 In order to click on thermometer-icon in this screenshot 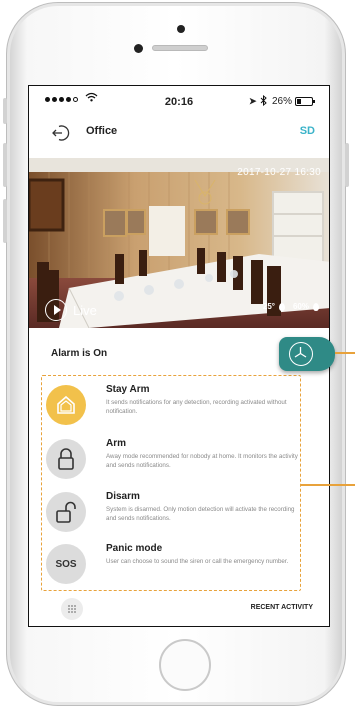, I will do `click(281, 306)`.